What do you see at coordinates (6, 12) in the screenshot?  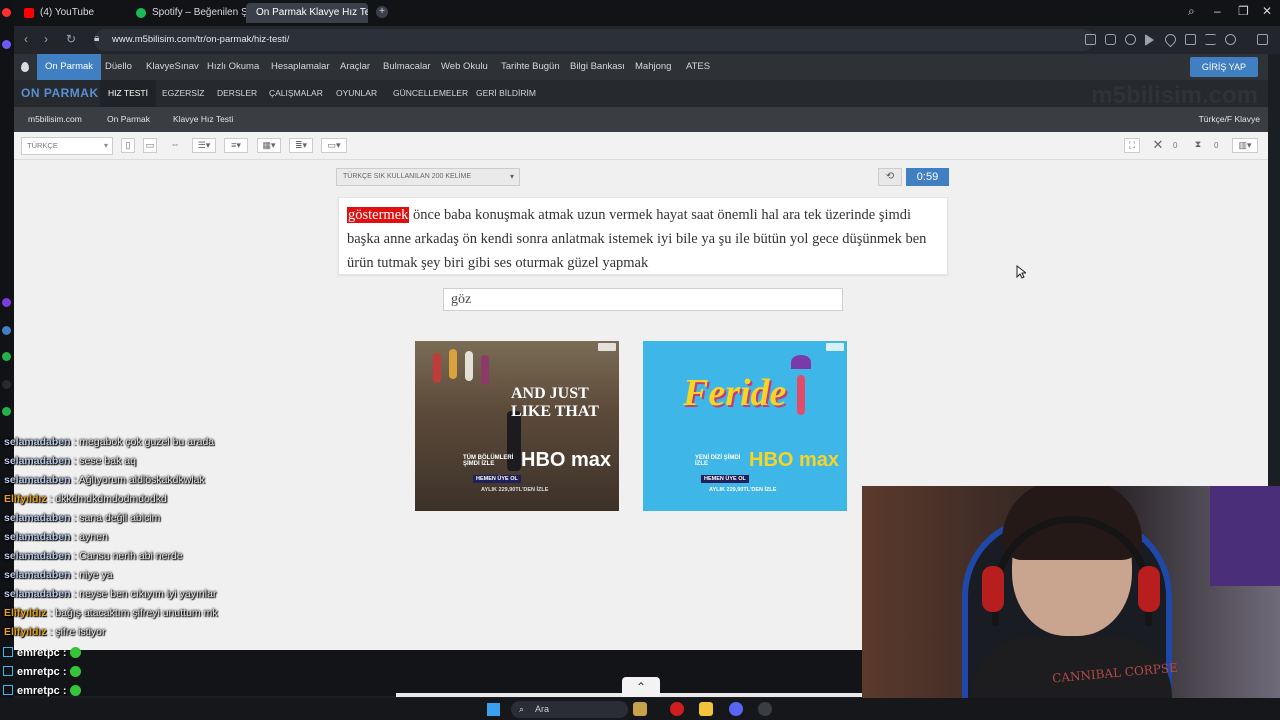 I see `notification-icon` at bounding box center [6, 12].